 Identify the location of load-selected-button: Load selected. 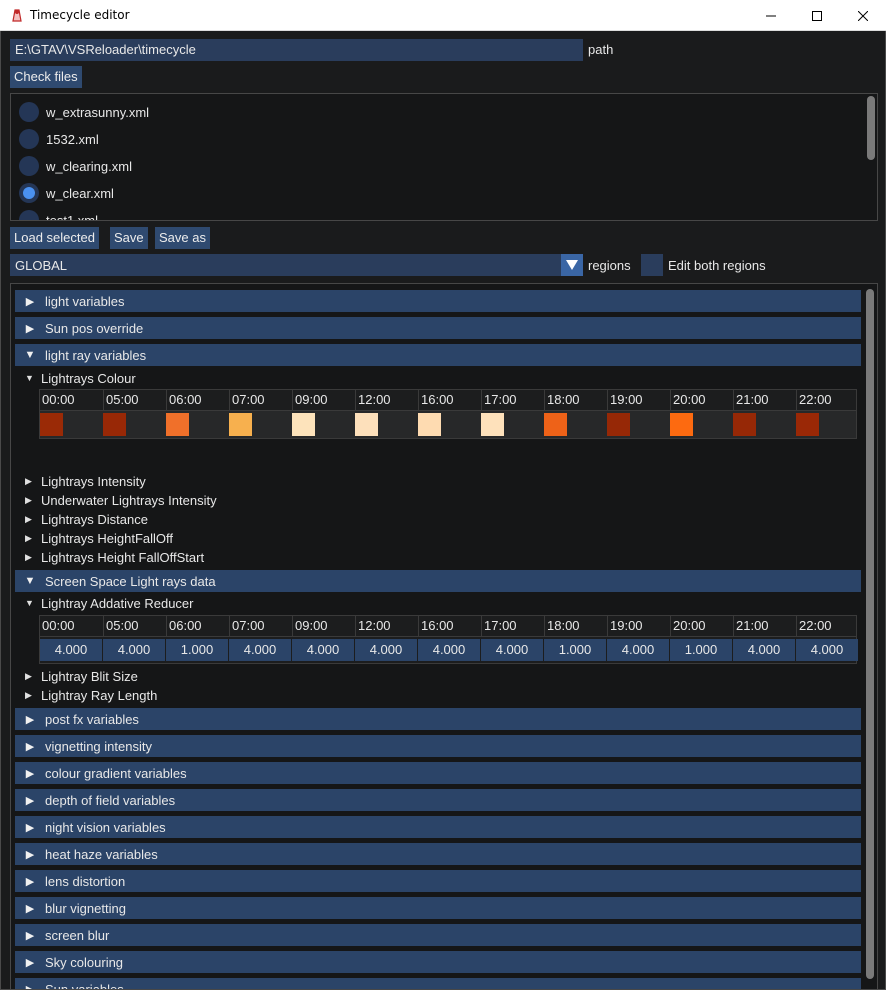
(54, 238).